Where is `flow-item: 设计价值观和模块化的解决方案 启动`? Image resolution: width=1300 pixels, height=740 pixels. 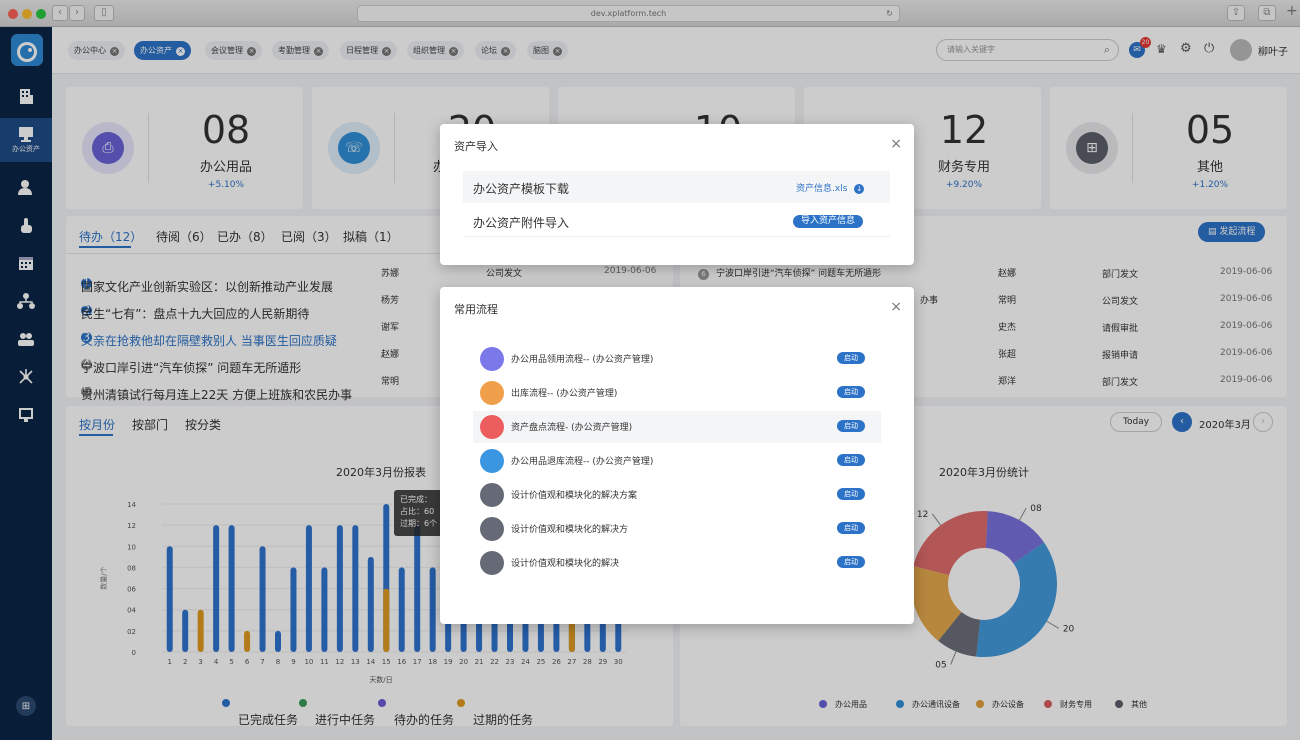 flow-item: 设计价值观和模块化的解决方案 启动 is located at coordinates (677, 495).